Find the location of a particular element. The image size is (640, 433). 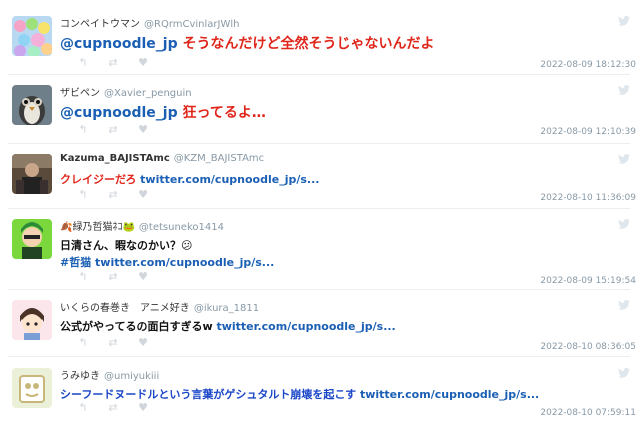

user-handle: @KZM_BAJISTAmc is located at coordinates (219, 158).